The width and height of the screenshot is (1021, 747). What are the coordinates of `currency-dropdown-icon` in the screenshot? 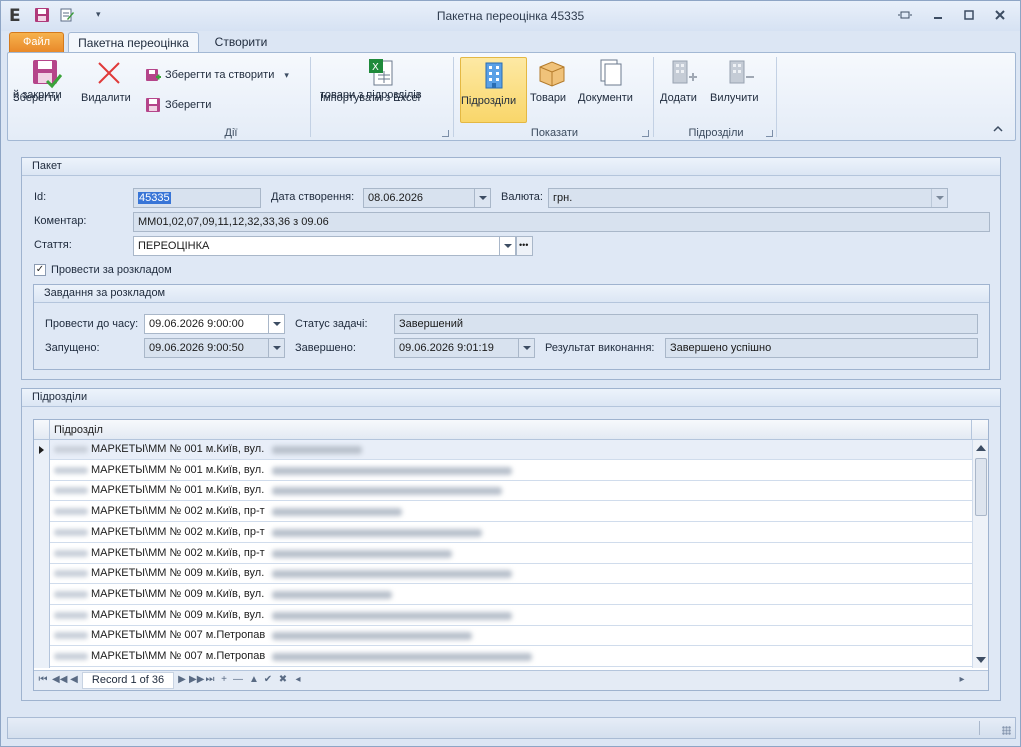 It's located at (939, 198).